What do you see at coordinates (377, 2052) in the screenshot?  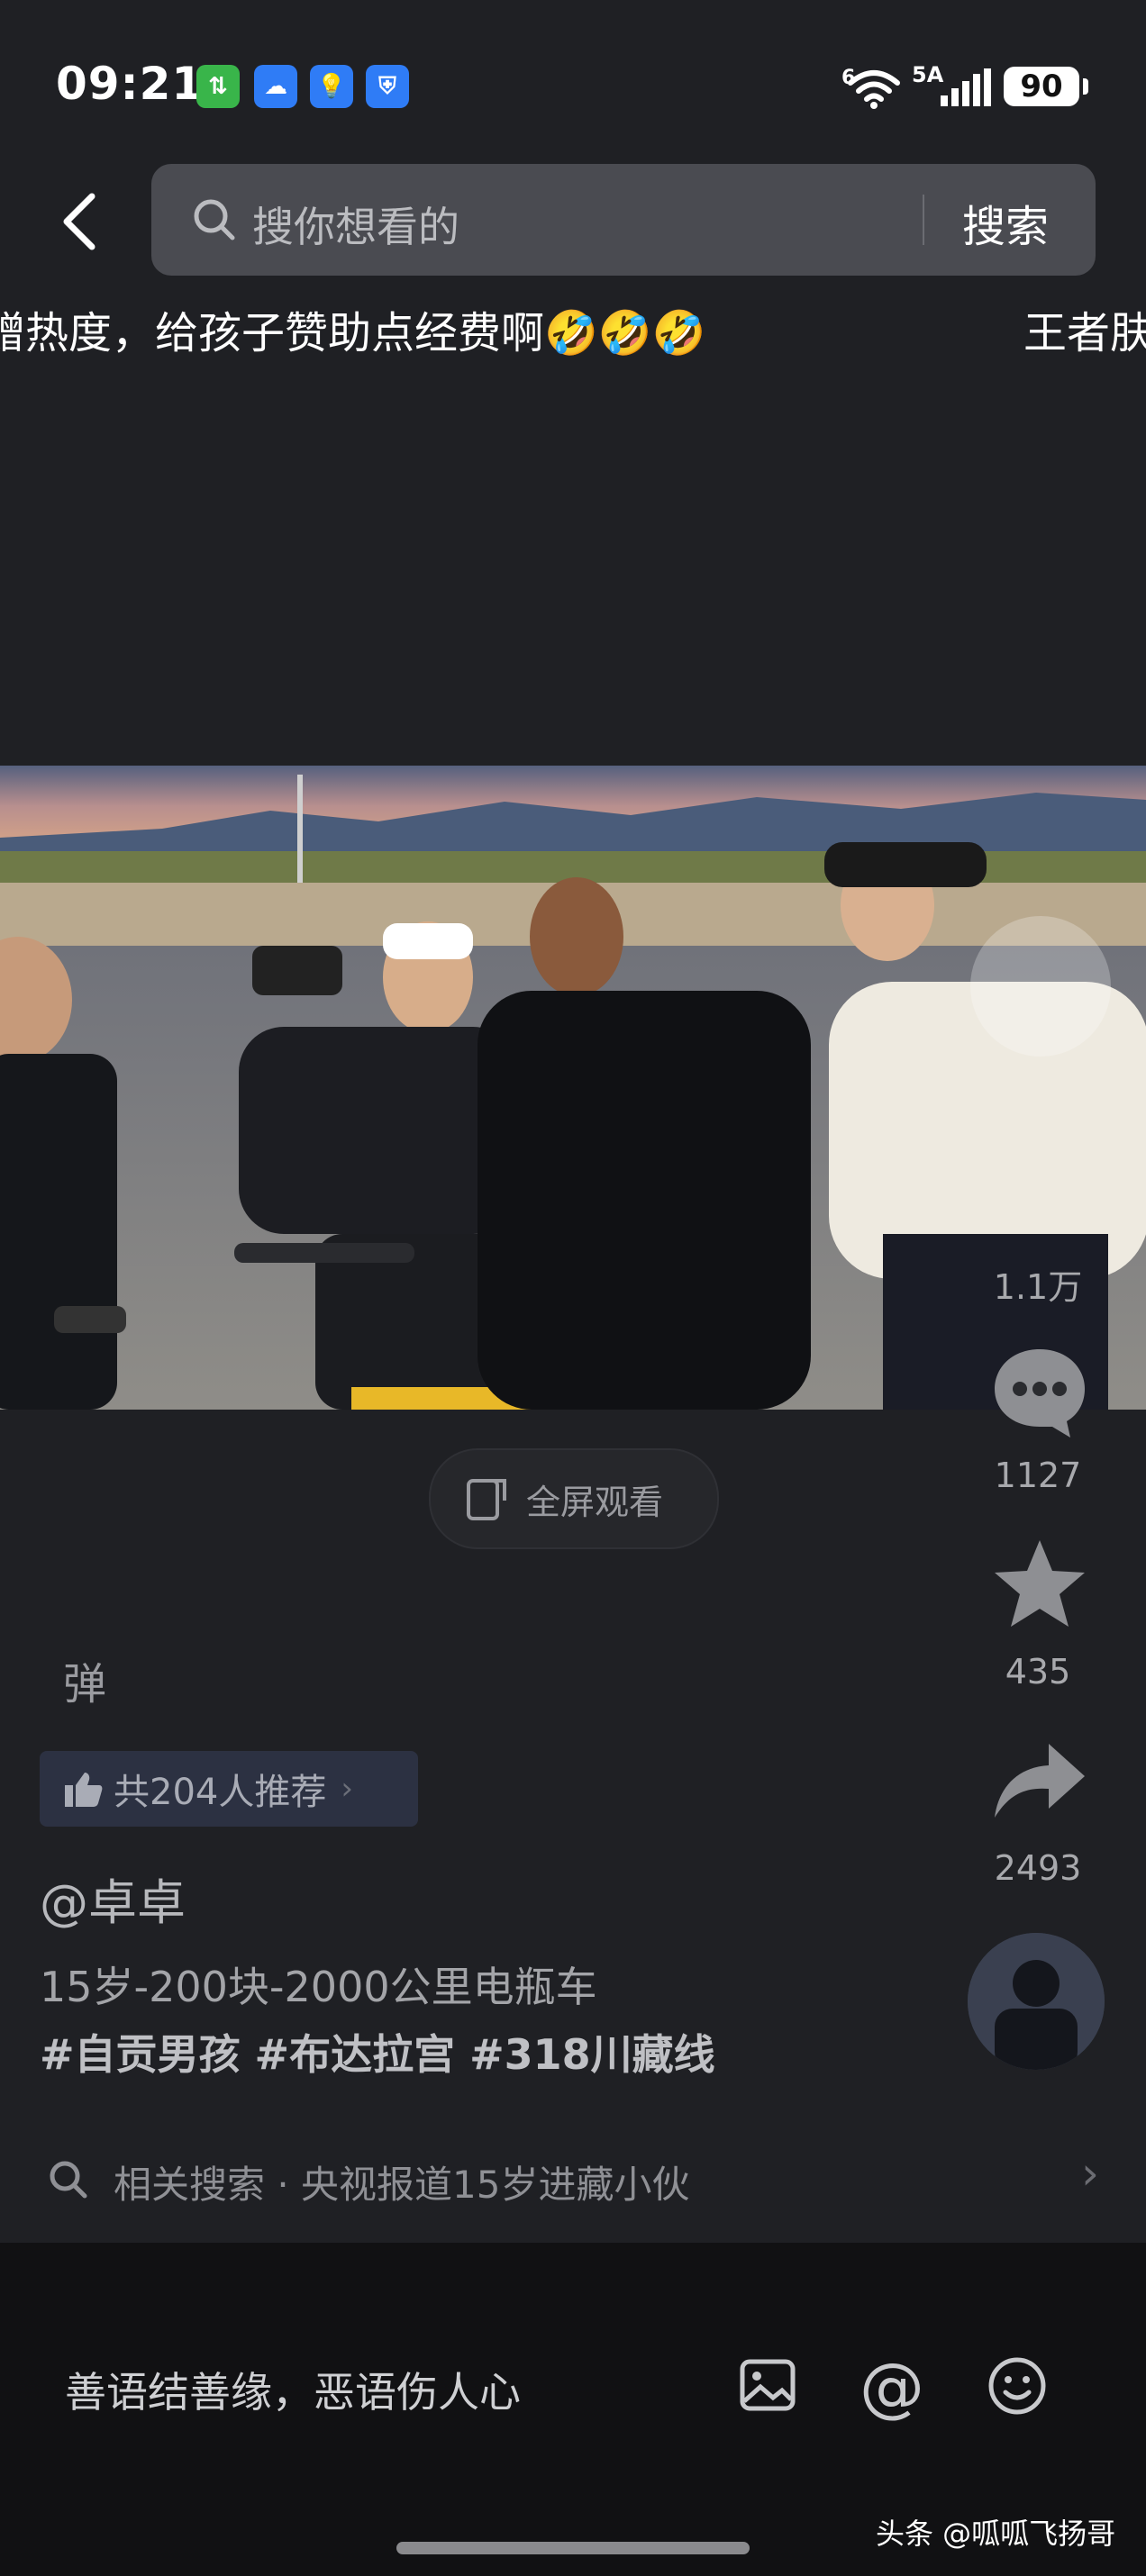 I see `hashtag-list: #自贡男孩 #布达拉宫 #318川藏线` at bounding box center [377, 2052].